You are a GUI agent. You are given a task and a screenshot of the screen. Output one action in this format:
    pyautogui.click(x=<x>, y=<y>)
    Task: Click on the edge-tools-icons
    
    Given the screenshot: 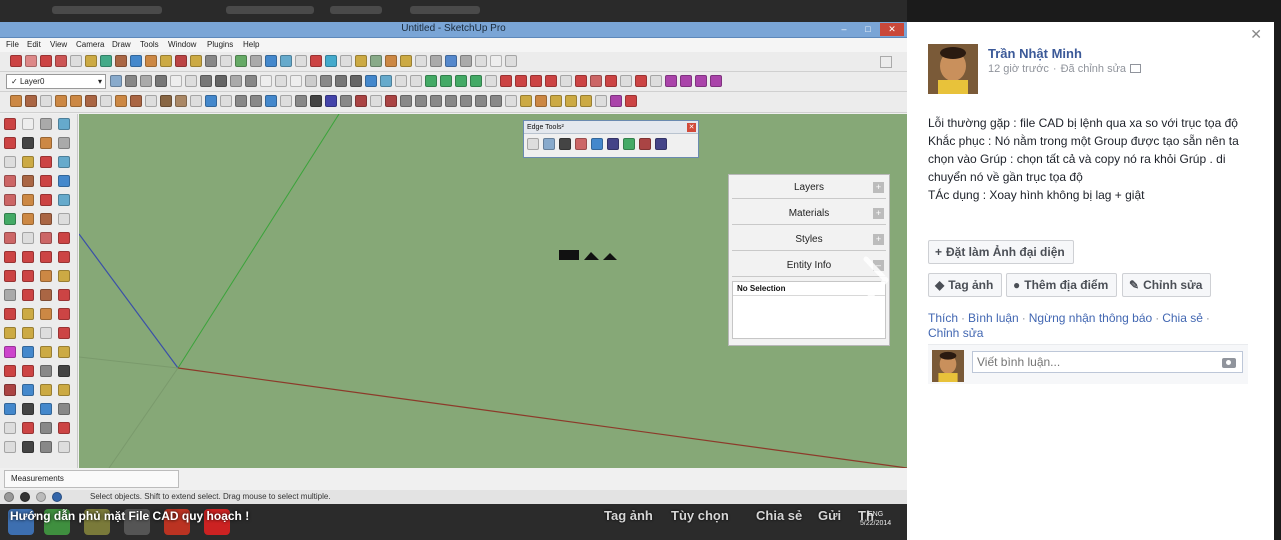 What is the action you would take?
    pyautogui.click(x=611, y=144)
    